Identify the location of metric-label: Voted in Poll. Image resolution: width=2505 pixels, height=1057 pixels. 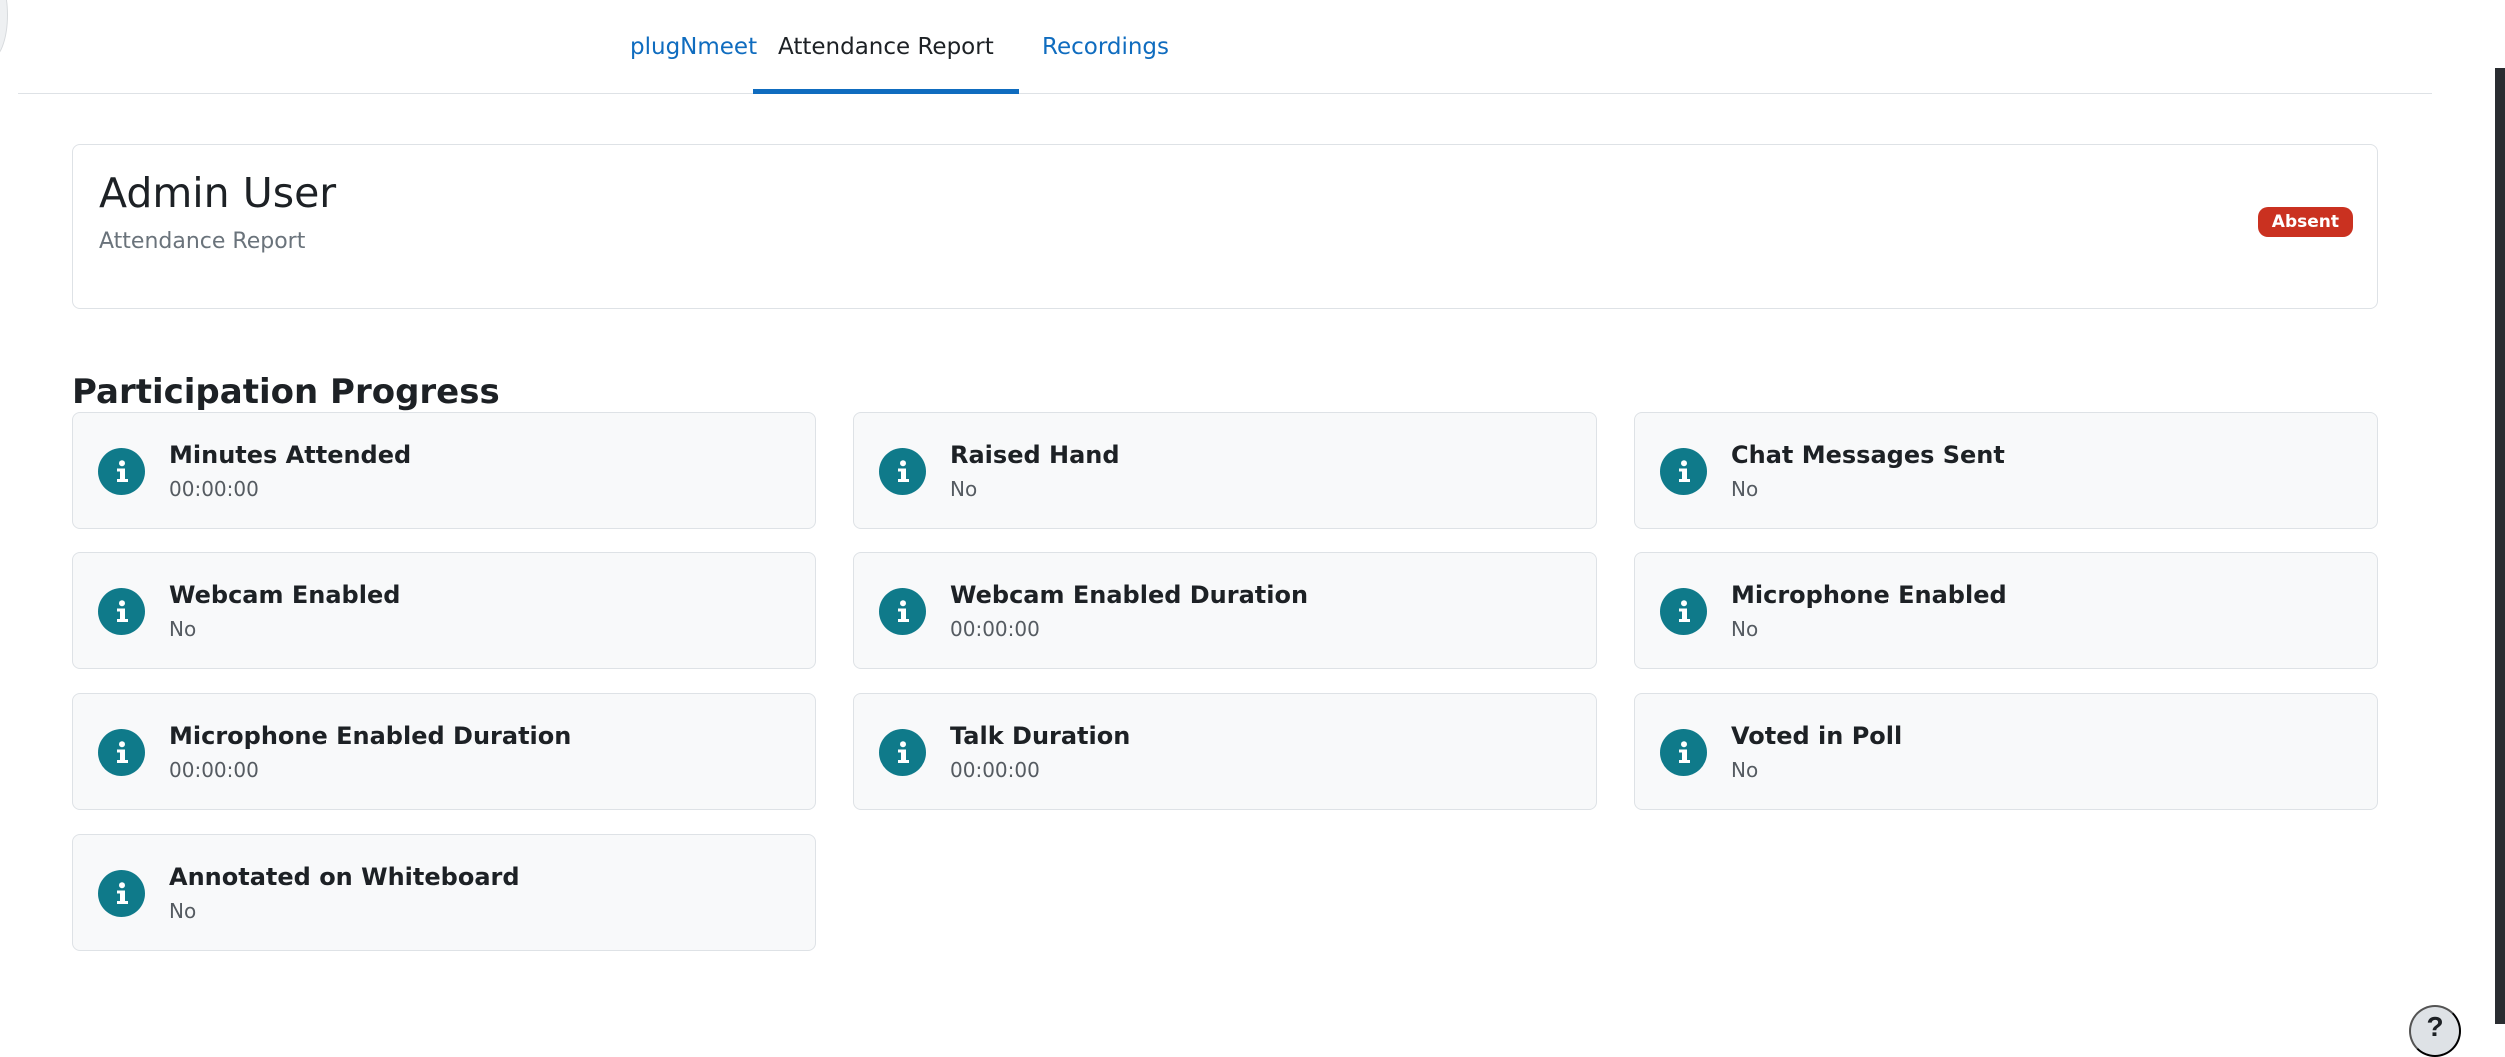
(1817, 736).